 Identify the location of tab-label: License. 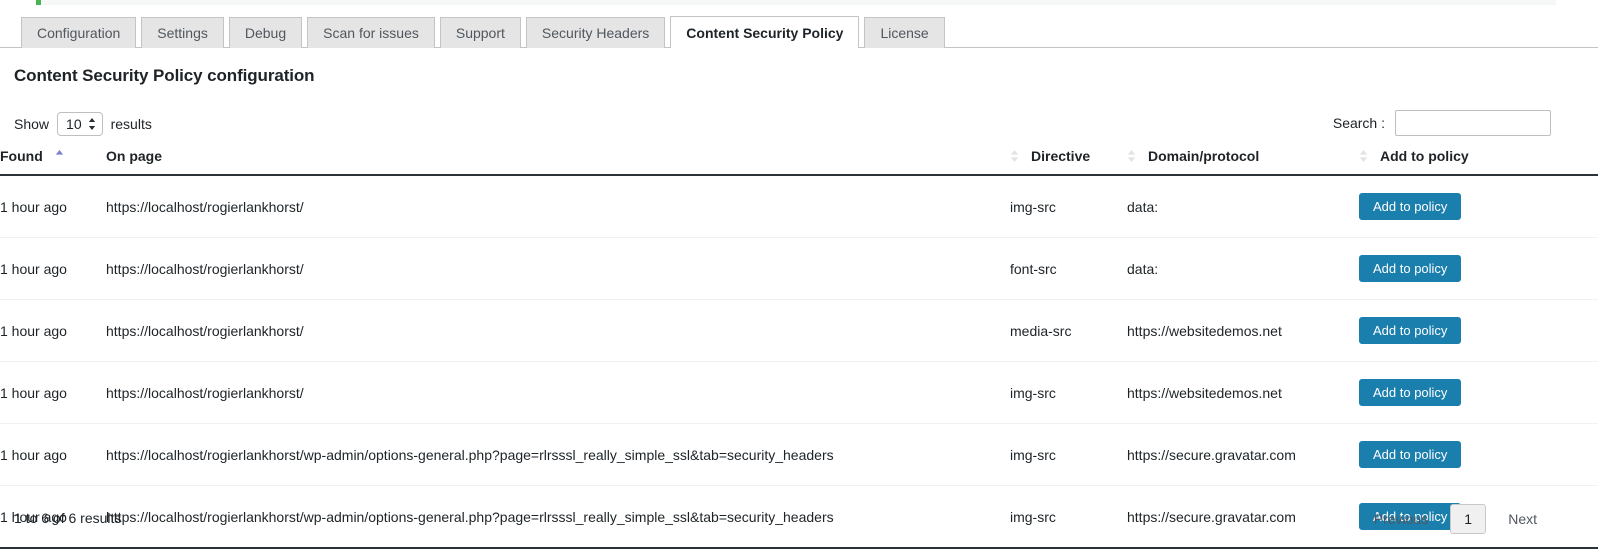
(904, 33).